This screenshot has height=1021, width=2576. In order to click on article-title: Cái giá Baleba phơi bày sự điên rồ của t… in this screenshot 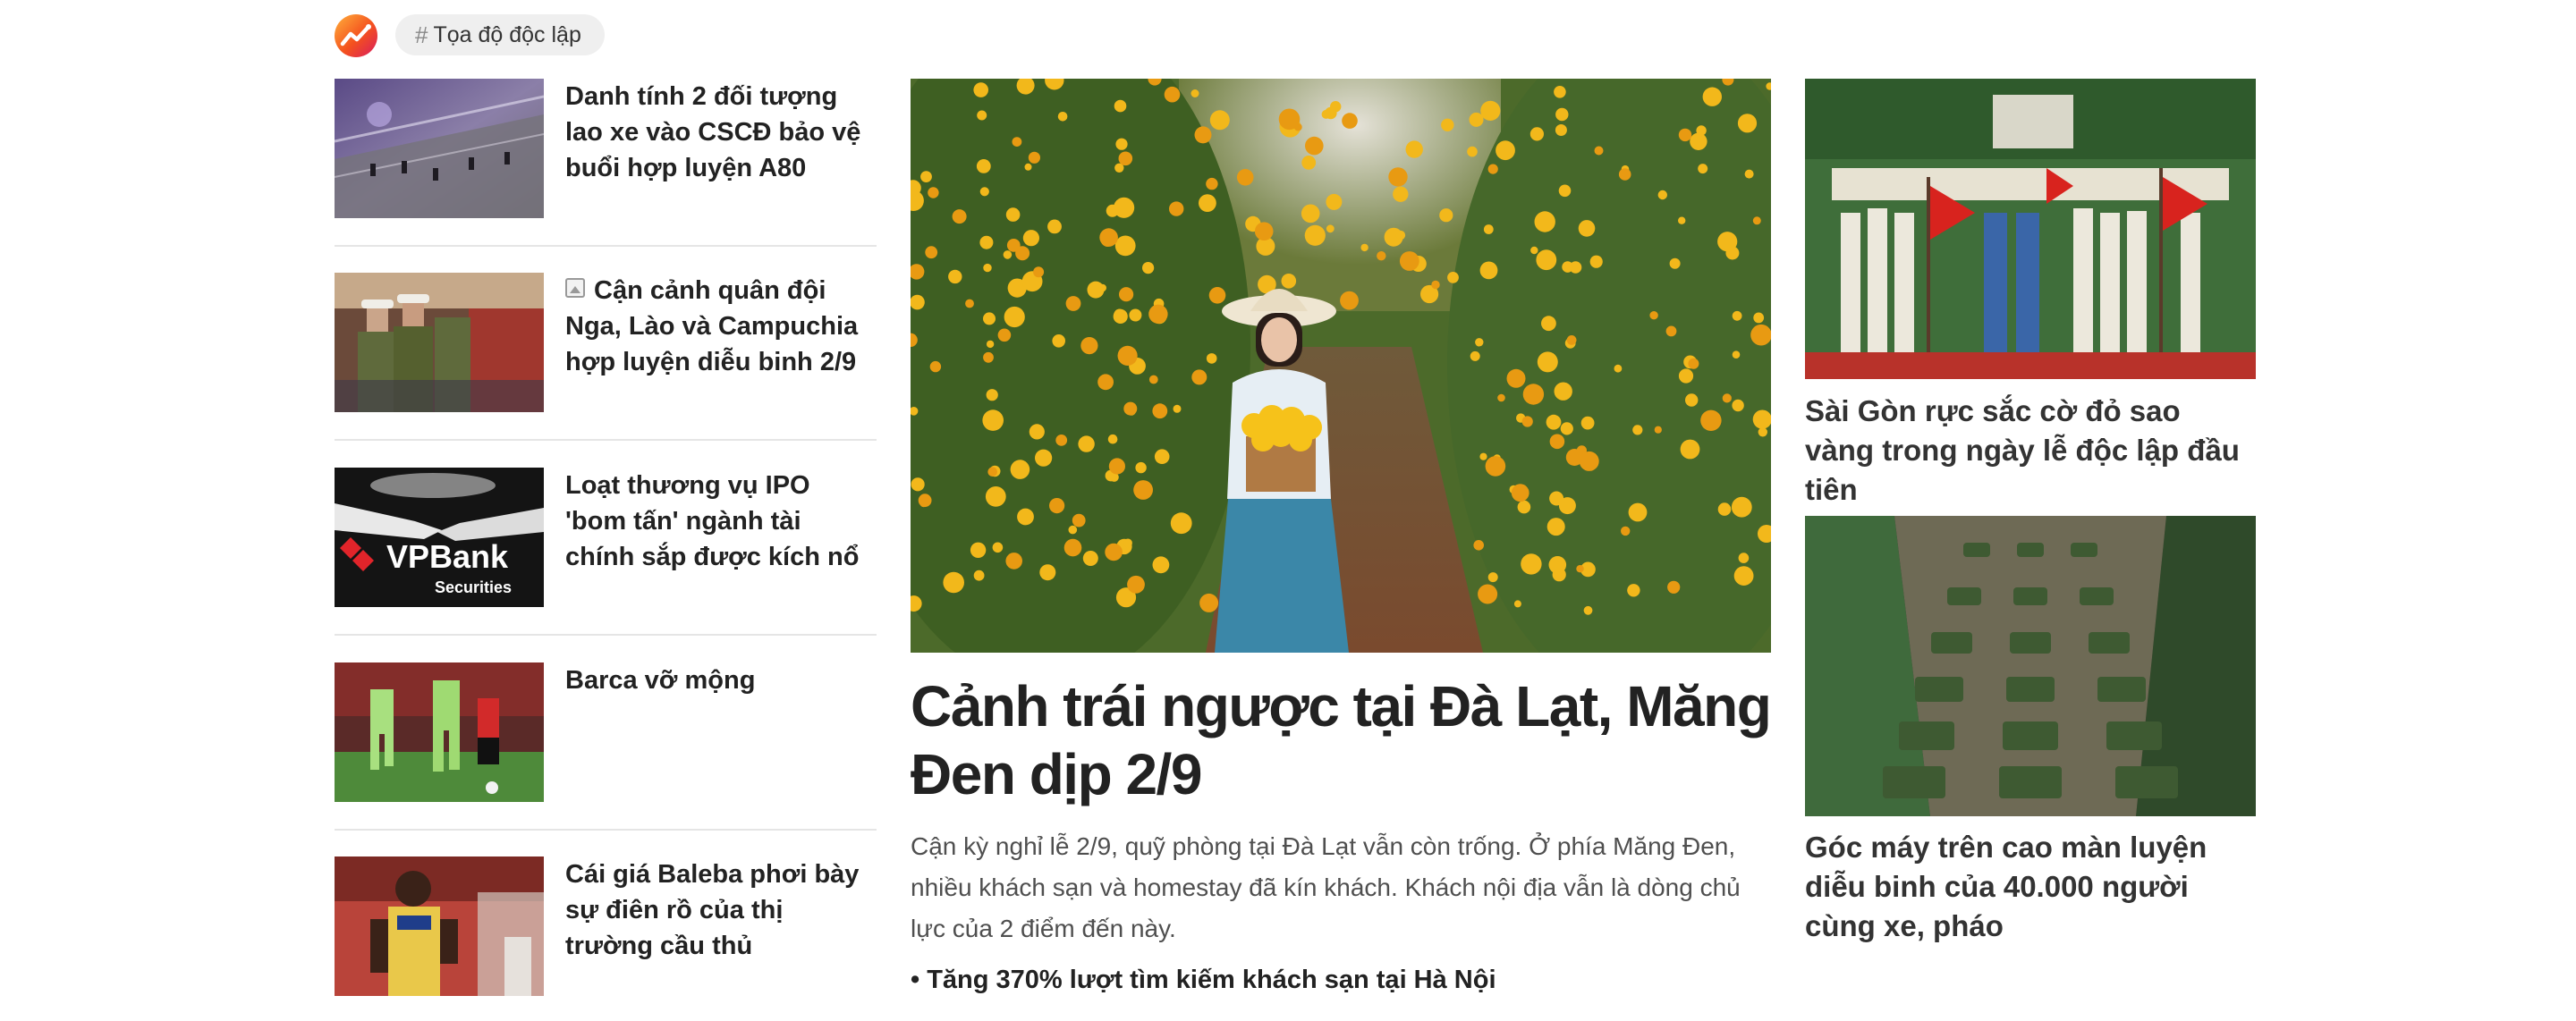, I will do `click(721, 910)`.